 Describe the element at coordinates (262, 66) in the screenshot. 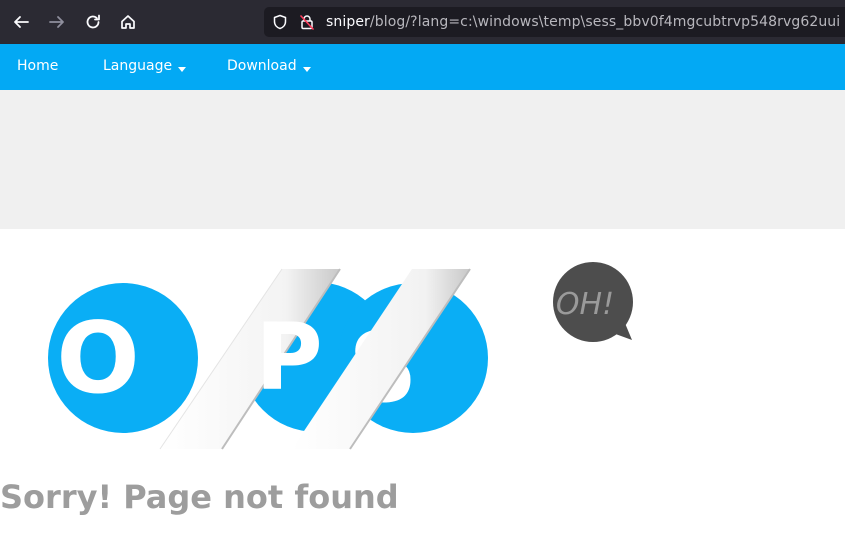

I see `nav-download-label: Download` at that location.